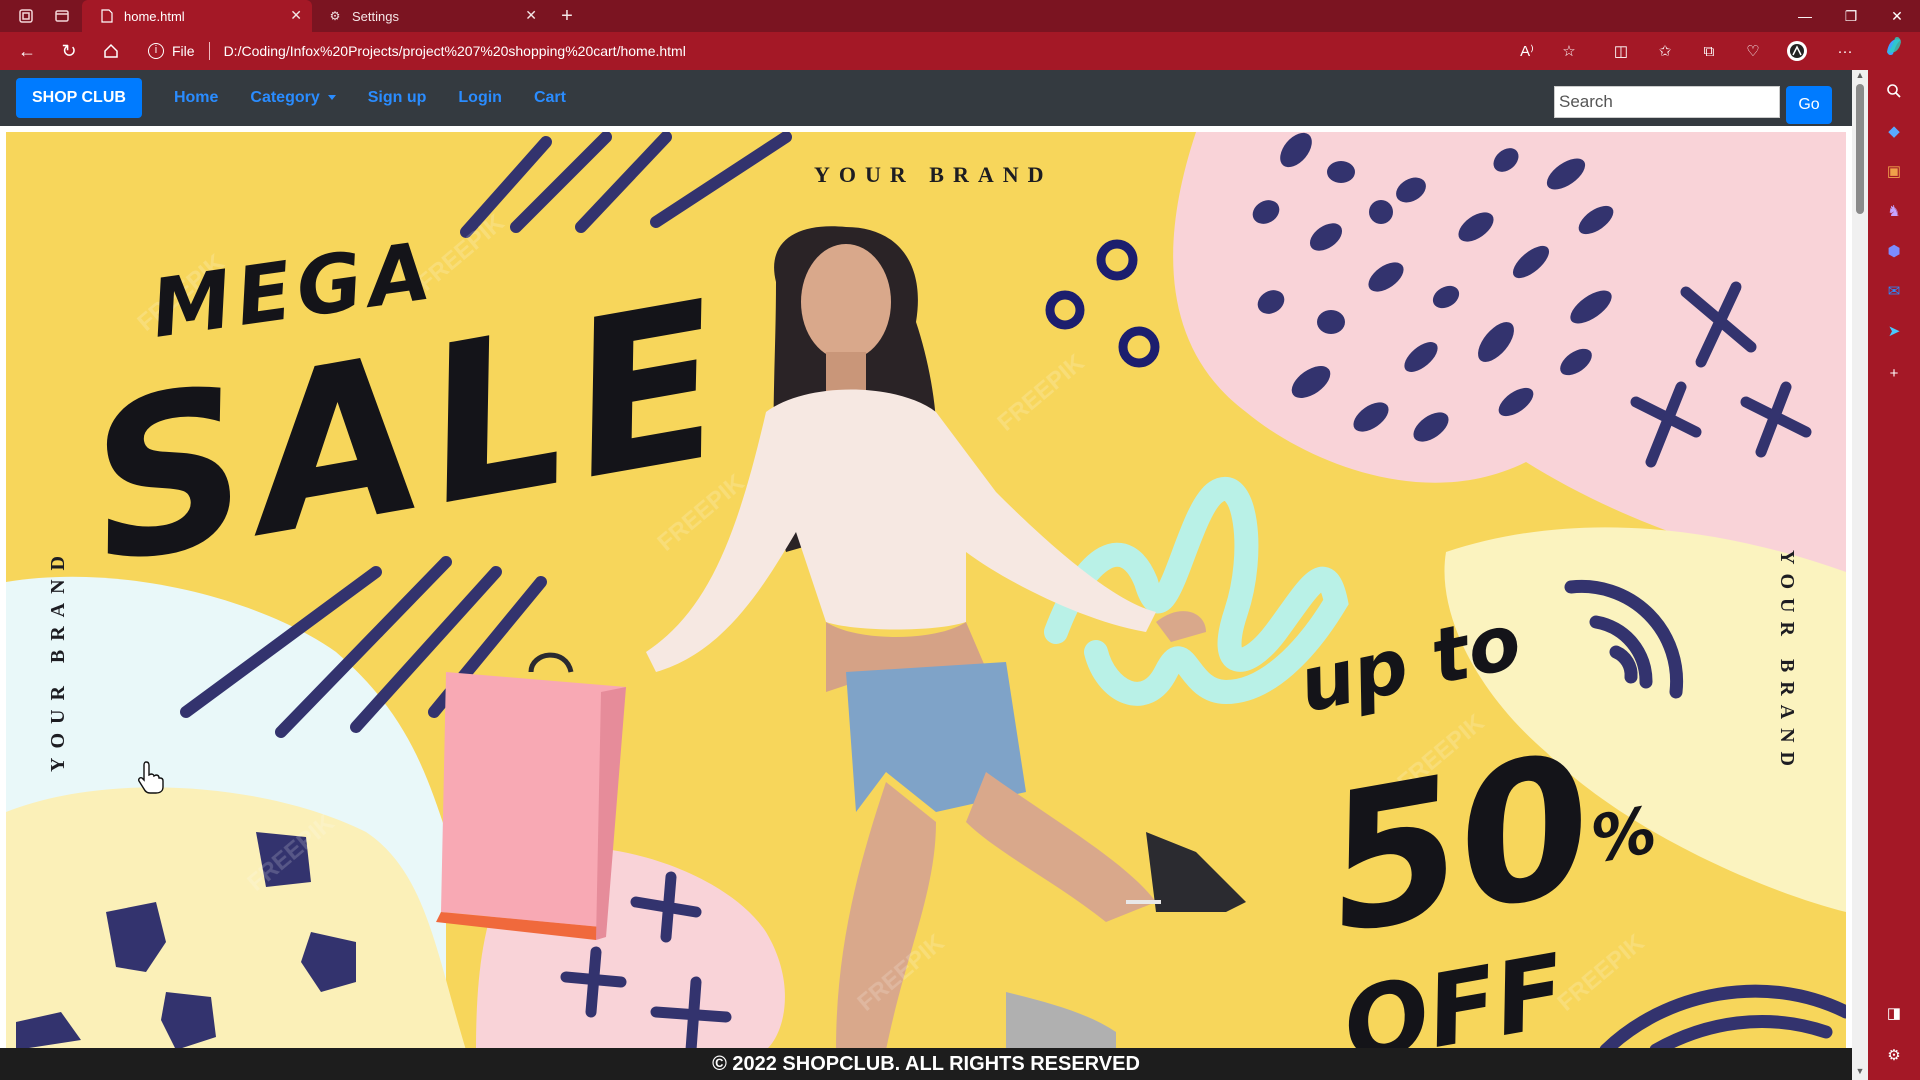 The image size is (1920, 1080). Describe the element at coordinates (1569, 51) in the screenshot. I see `favorite-star-icon: ☆` at that location.